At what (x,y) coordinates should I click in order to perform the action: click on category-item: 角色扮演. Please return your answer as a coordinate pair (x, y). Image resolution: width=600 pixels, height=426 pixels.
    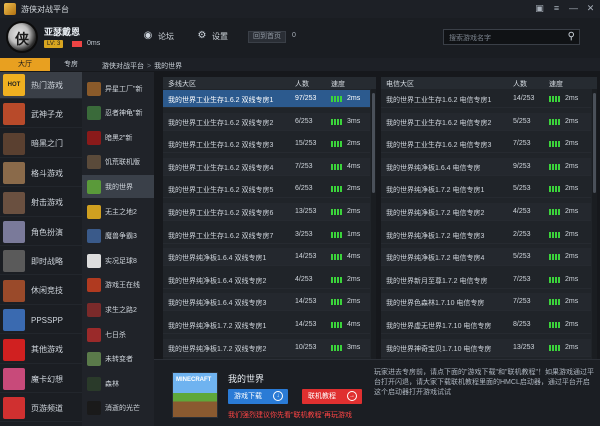
    Looking at the image, I should click on (41, 232).